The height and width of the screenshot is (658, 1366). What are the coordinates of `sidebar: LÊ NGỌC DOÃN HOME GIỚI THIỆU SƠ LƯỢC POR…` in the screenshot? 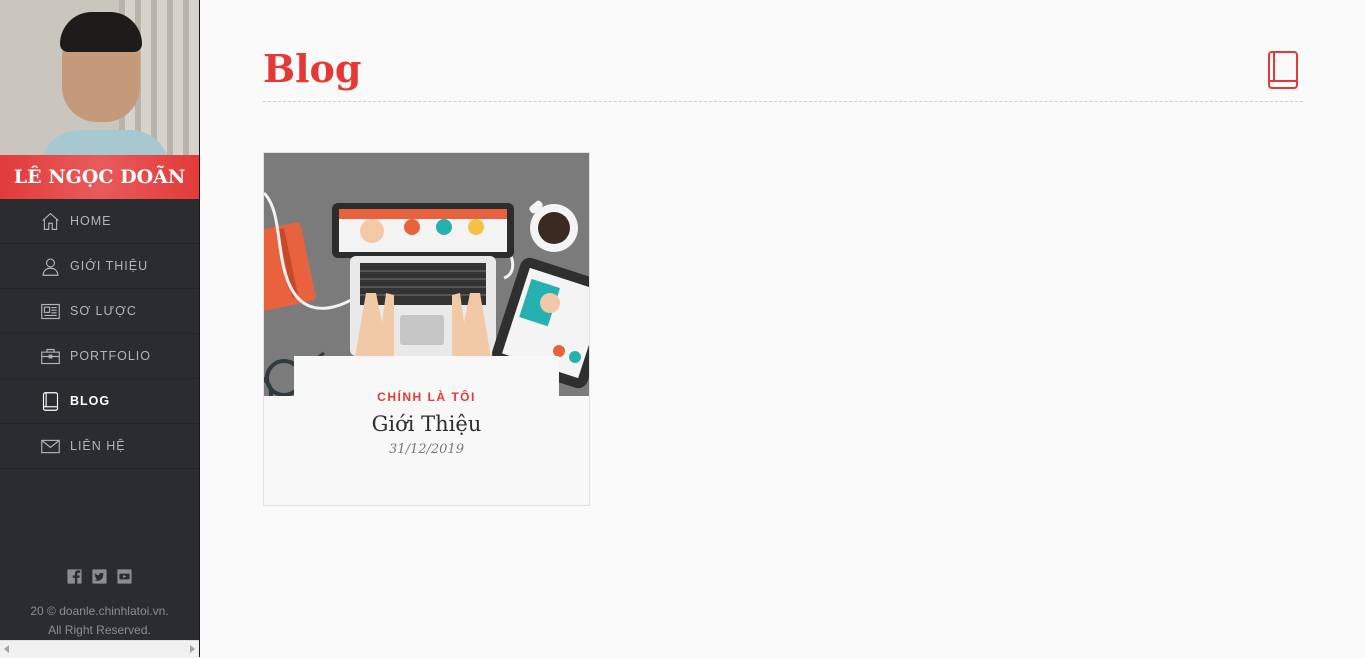 It's located at (100, 329).